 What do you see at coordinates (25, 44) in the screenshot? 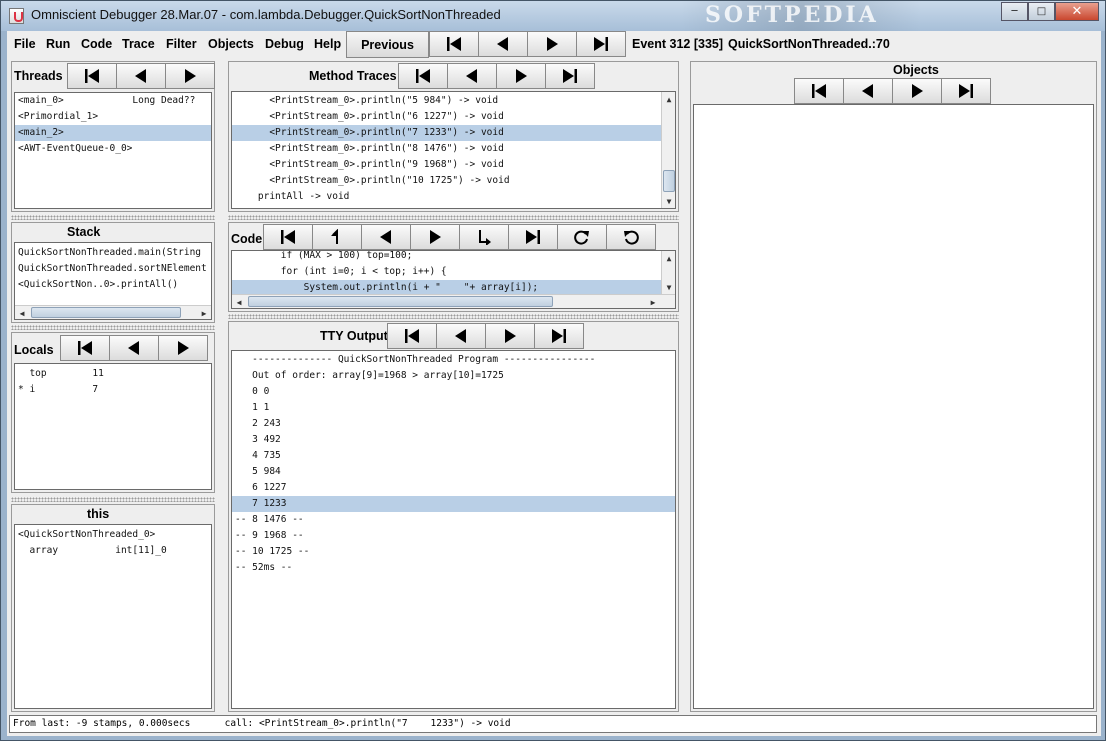
I see `menu-file: File` at bounding box center [25, 44].